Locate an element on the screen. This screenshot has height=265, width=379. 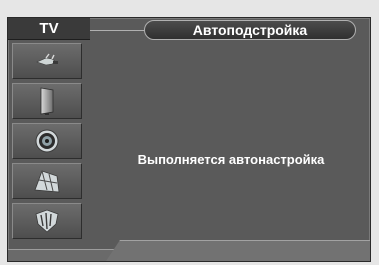
sidebar-item-picture is located at coordinates (47, 101).